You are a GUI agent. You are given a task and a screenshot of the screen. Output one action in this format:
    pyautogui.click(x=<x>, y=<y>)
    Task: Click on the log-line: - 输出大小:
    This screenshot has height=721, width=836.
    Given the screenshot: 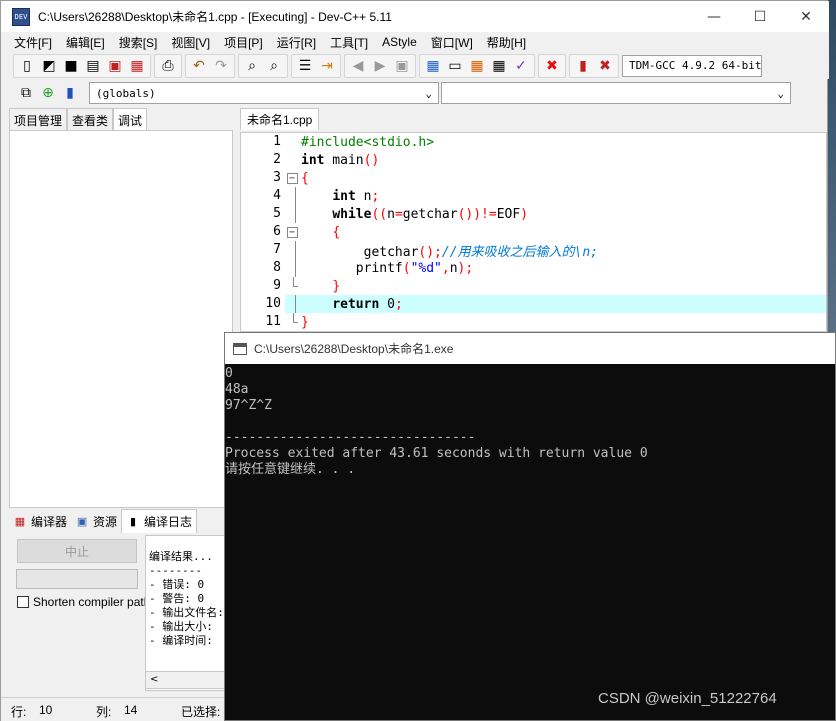 What is the action you would take?
    pyautogui.click(x=181, y=626)
    